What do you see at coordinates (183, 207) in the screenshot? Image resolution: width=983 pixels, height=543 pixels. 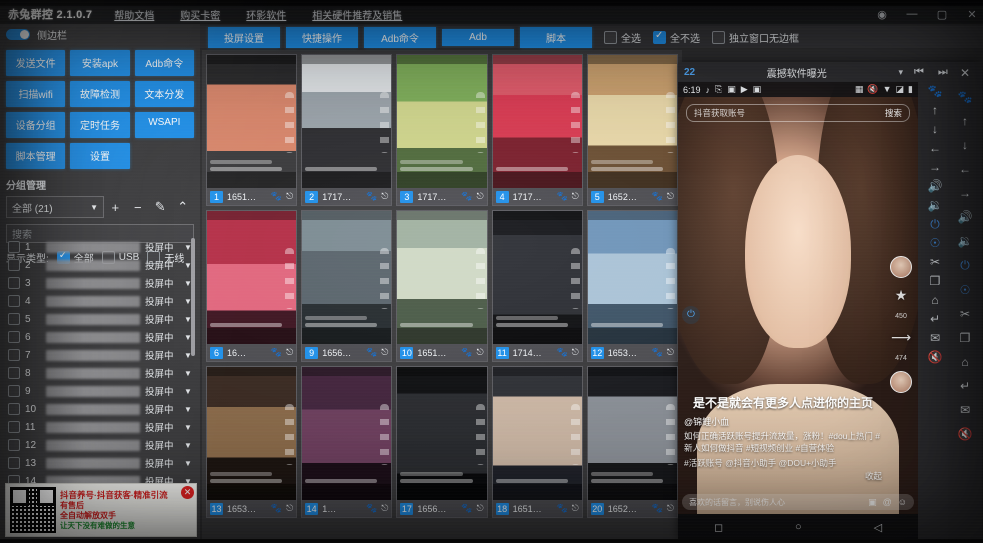 I see `group-collapse-chevron-icon: ⌃` at bounding box center [183, 207].